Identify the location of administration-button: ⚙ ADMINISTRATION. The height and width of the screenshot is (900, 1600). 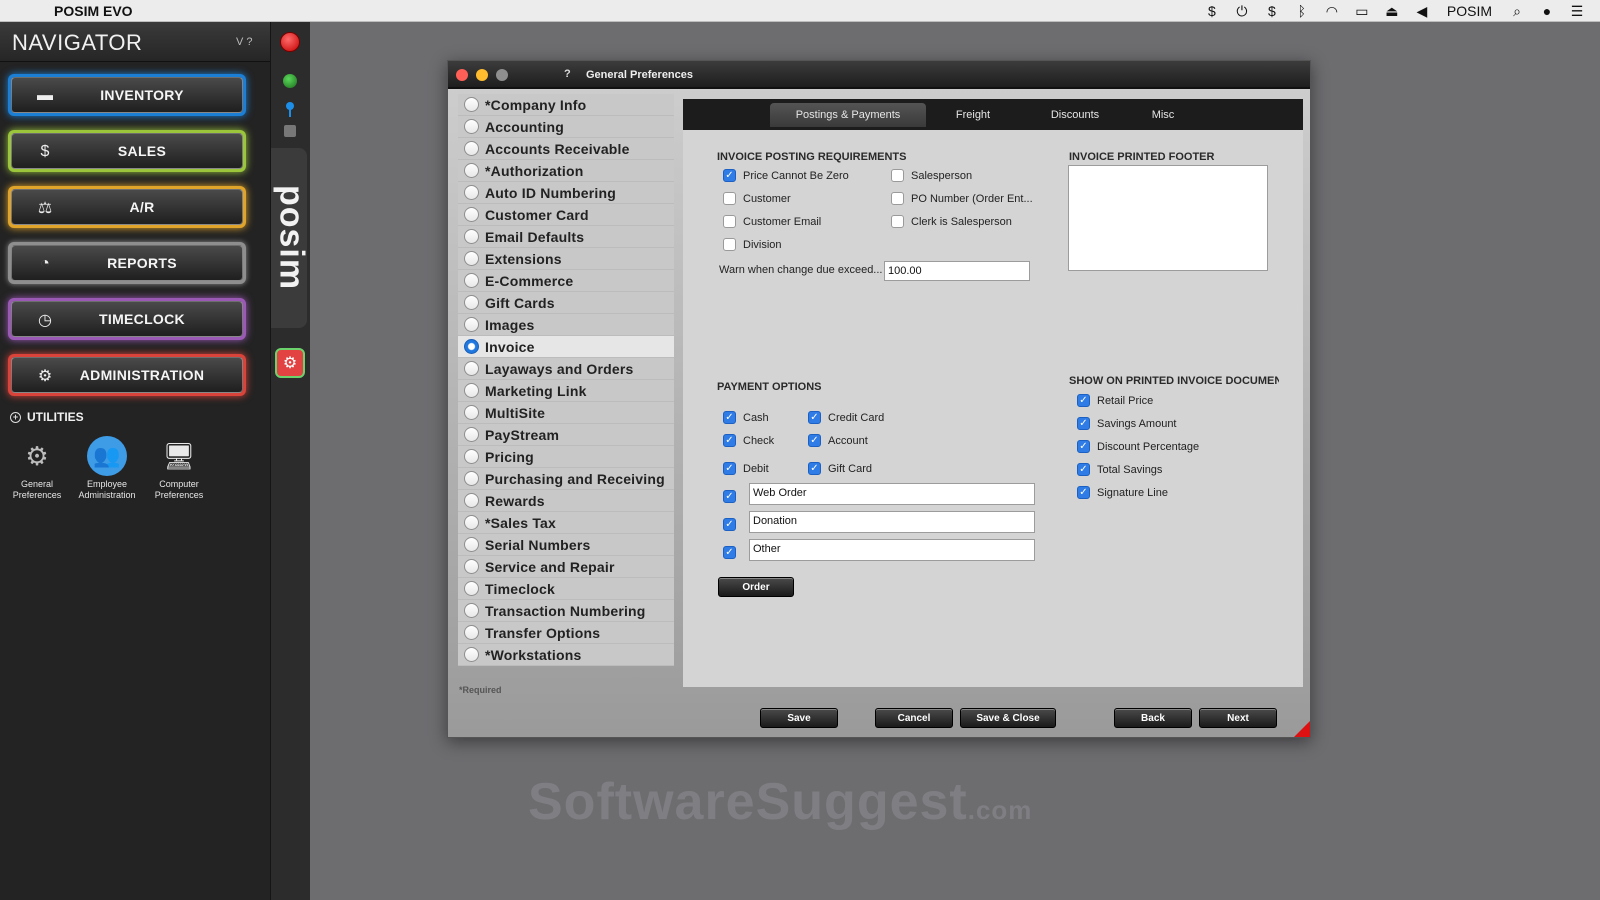
(127, 375).